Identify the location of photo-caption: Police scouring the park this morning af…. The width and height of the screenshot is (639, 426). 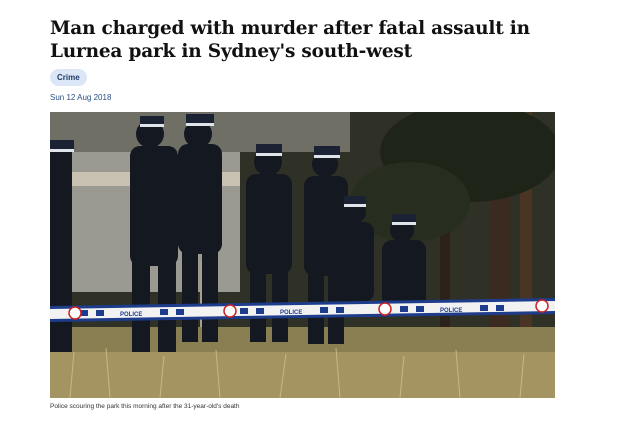
(145, 406).